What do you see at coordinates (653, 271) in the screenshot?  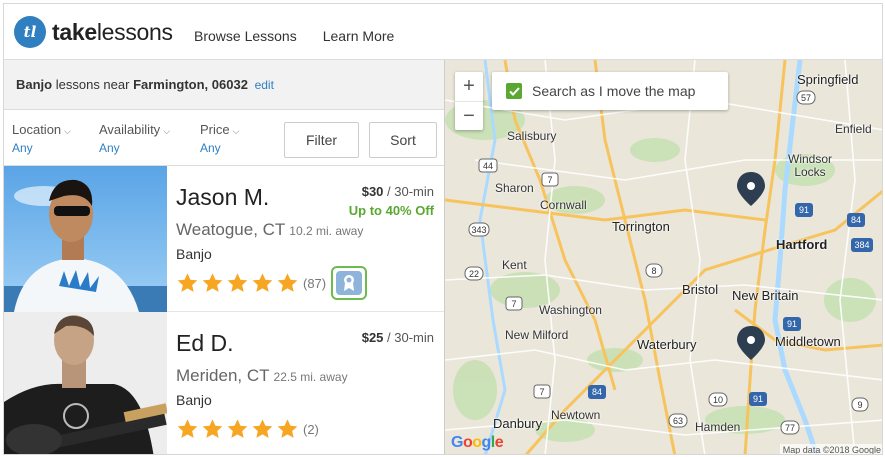 I see `route-shield: 8` at bounding box center [653, 271].